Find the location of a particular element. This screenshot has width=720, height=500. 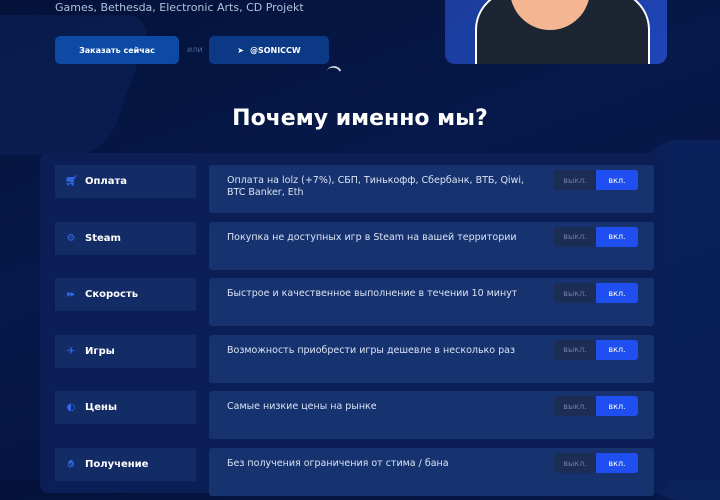

feature-label: Оплата is located at coordinates (106, 181).